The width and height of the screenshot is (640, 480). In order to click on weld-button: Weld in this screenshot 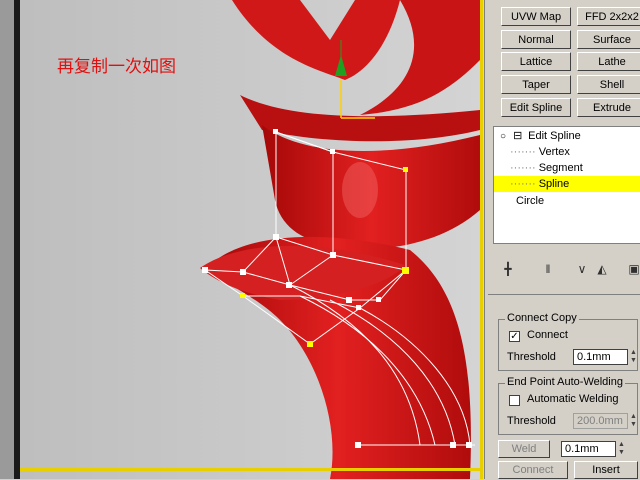, I will do `click(524, 449)`.